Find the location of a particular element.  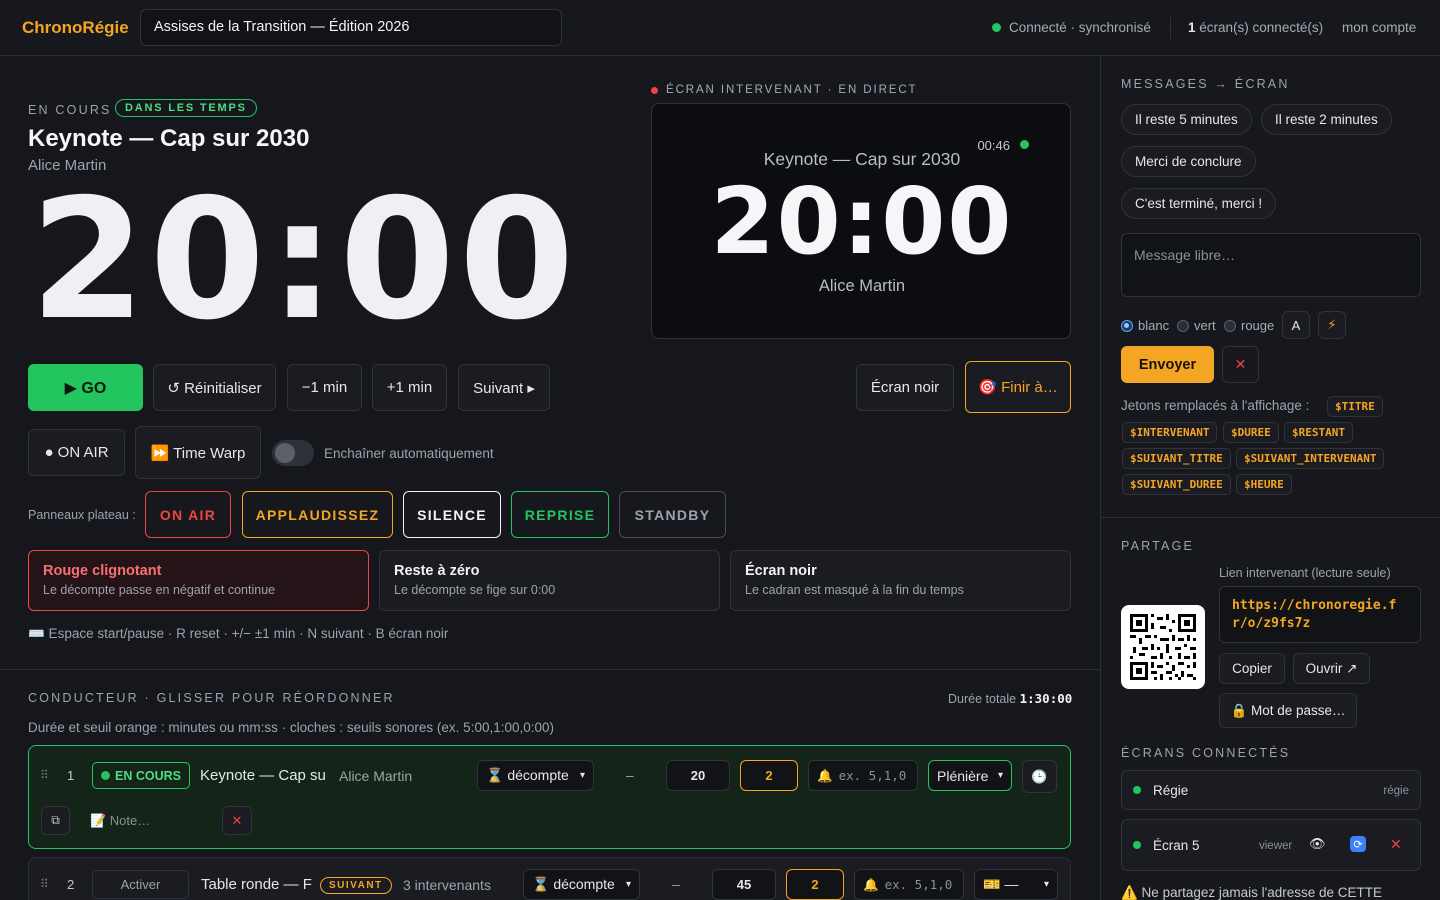

font-size-button: A is located at coordinates (1296, 325).